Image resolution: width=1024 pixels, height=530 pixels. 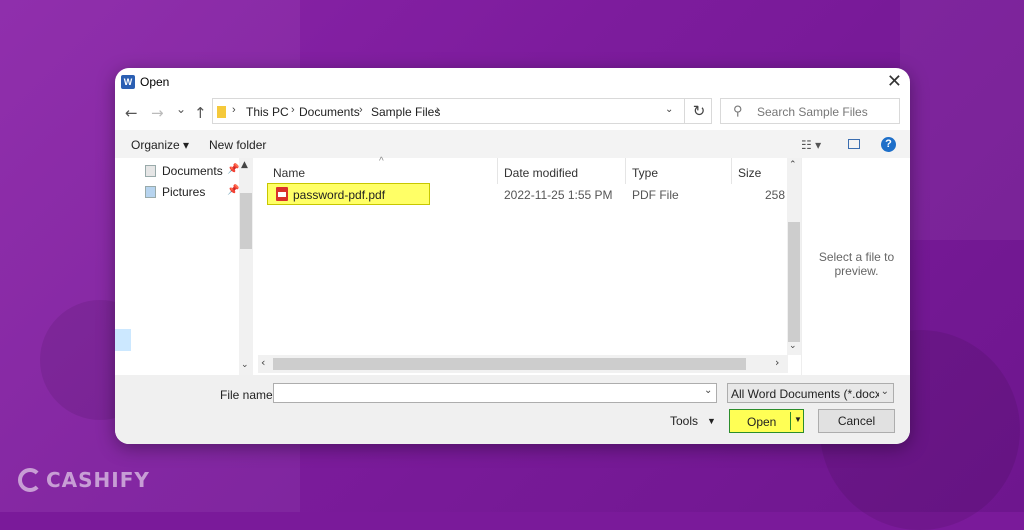 What do you see at coordinates (856, 421) in the screenshot?
I see `cancel-button: Cancel` at bounding box center [856, 421].